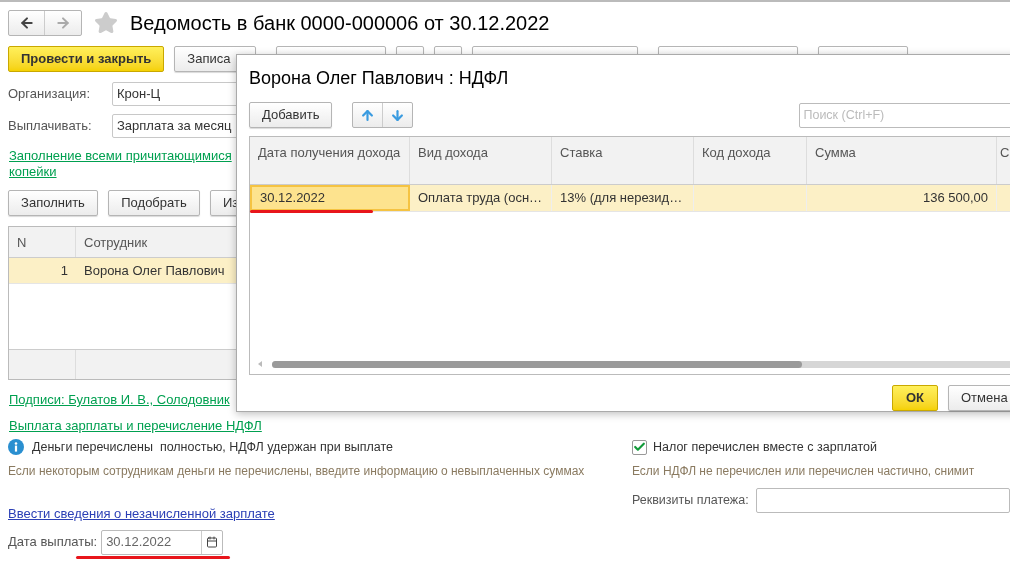 This screenshot has height=569, width=1010. What do you see at coordinates (119, 400) in the screenshot?
I see `signatures-link: Подписи: Булатов И. В., Солодовник` at bounding box center [119, 400].